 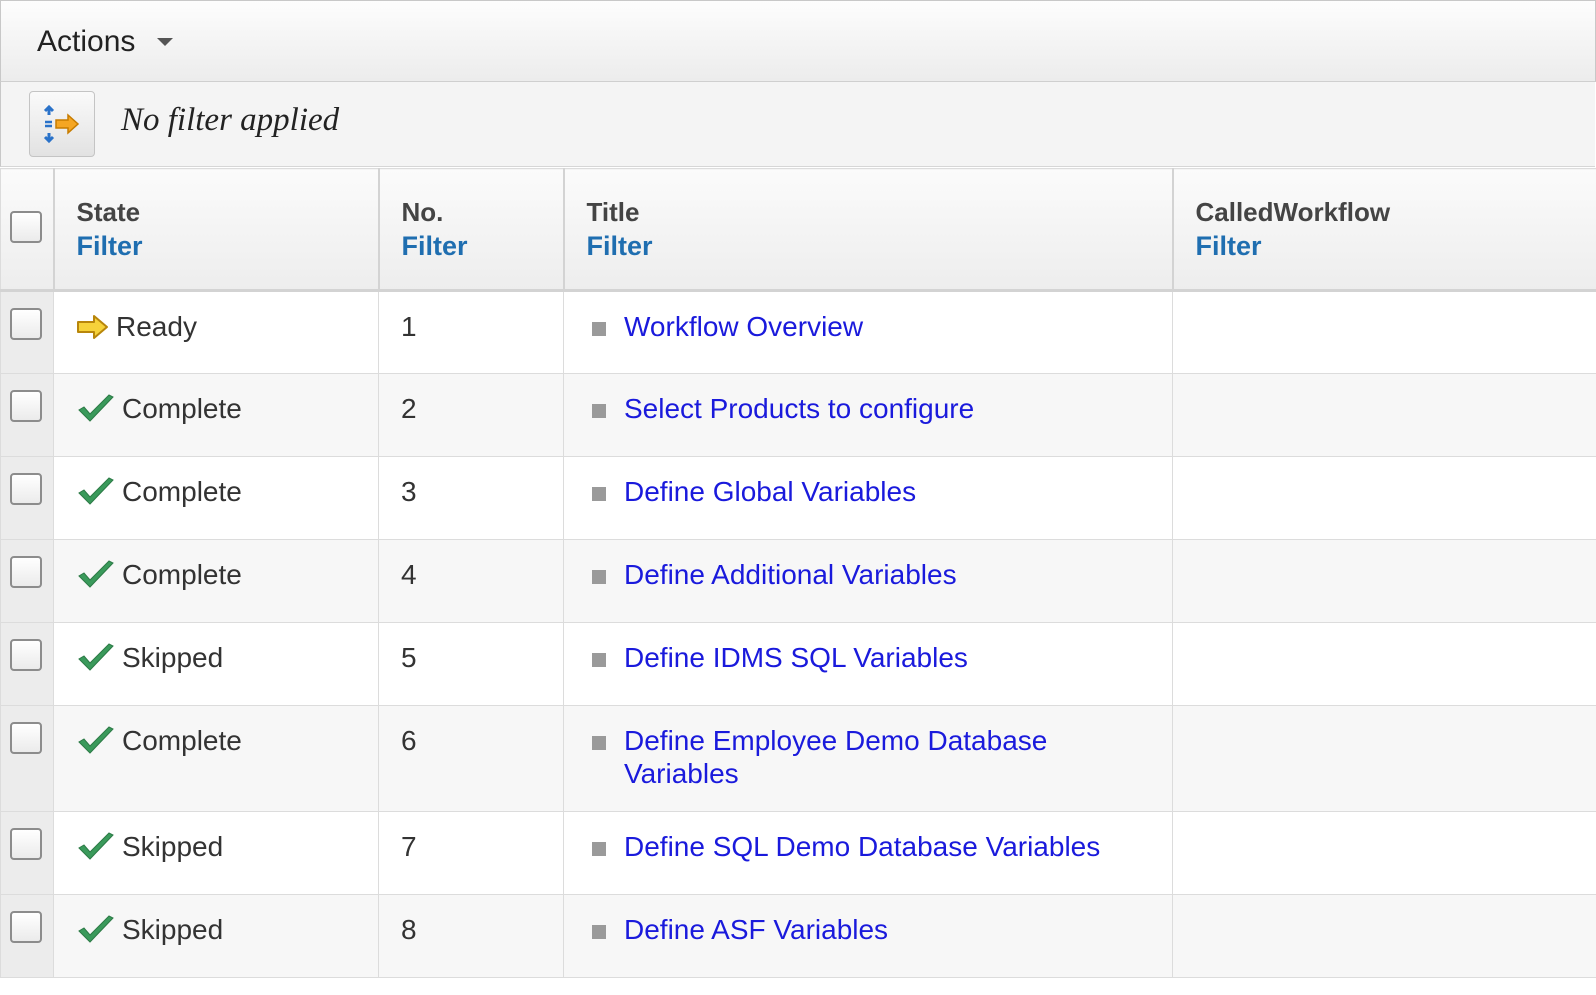 I want to click on step-title-link: Define ASF Variables, so click(x=756, y=929).